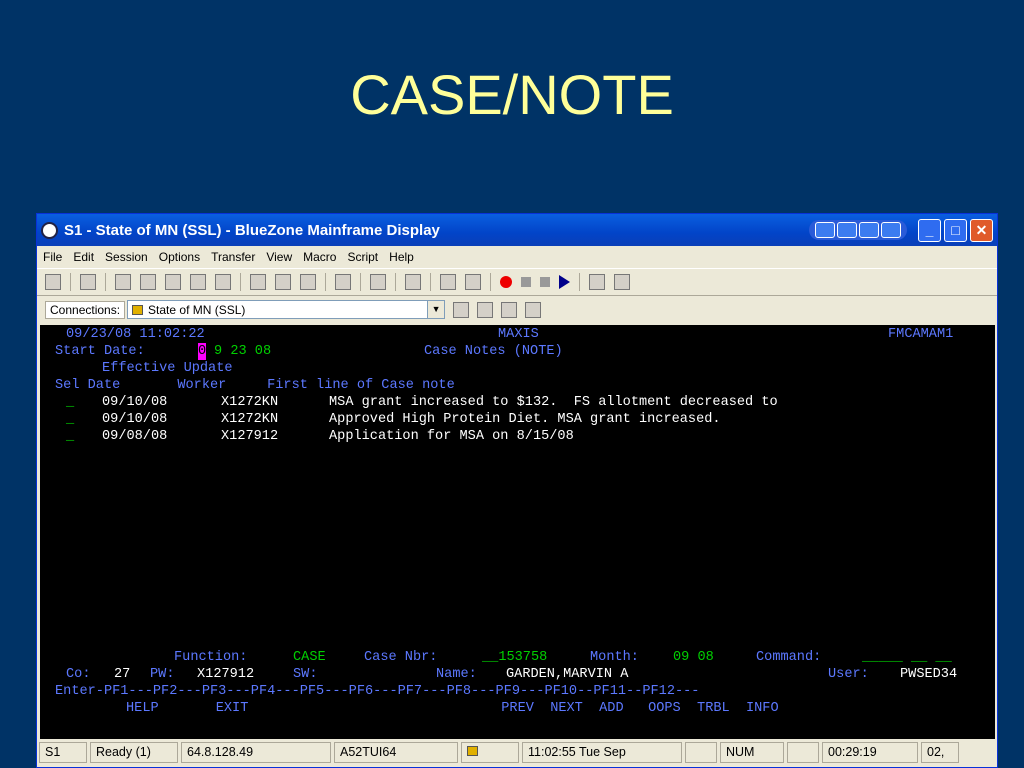  Describe the element at coordinates (929, 230) in the screenshot. I see `minimize-button: _` at that location.